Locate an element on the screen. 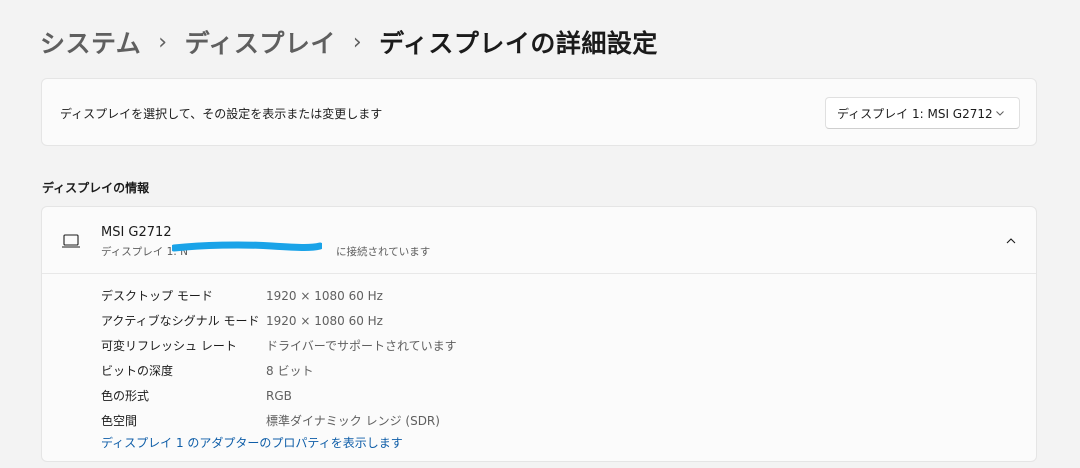  info-row-color-format: 色の形式 RGB is located at coordinates (279, 395).